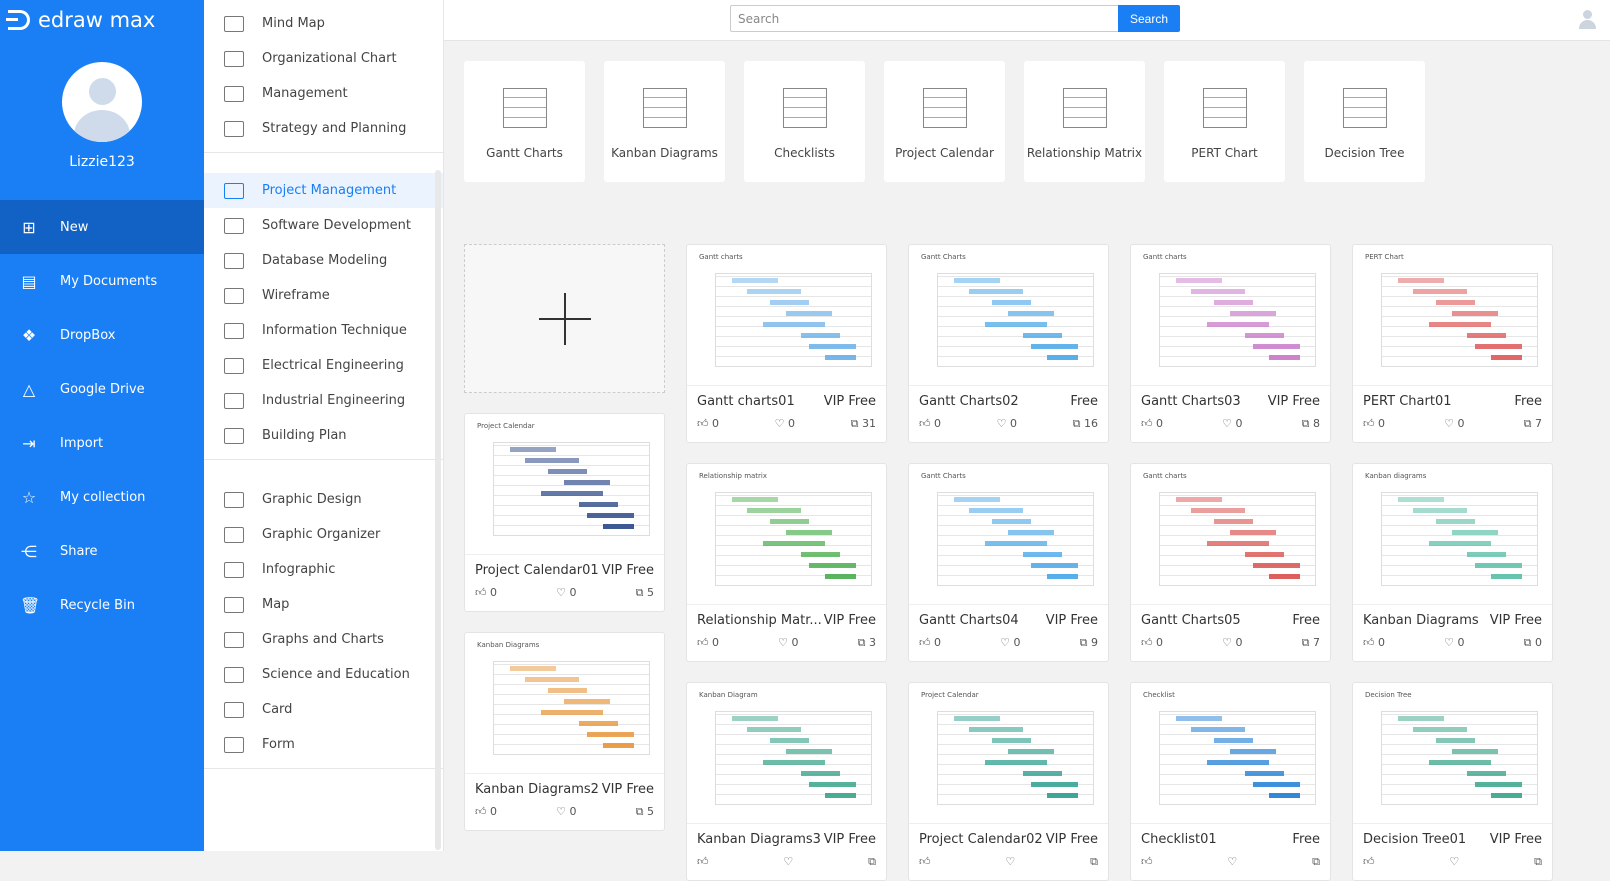  What do you see at coordinates (1364, 121) in the screenshot?
I see `type-decision-tree: Decision Tree` at bounding box center [1364, 121].